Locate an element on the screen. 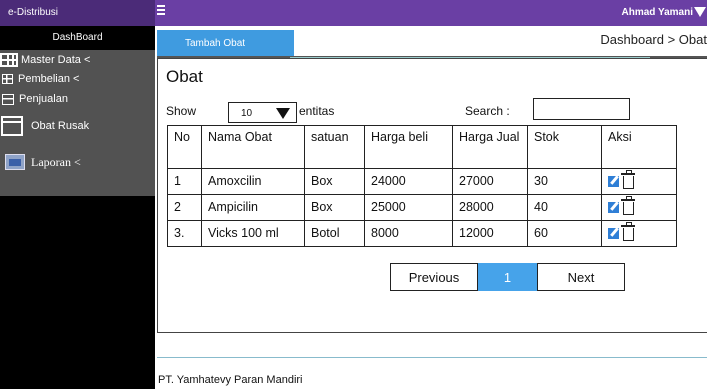 The height and width of the screenshot is (389, 707). table-cell: 40 is located at coordinates (564, 207).